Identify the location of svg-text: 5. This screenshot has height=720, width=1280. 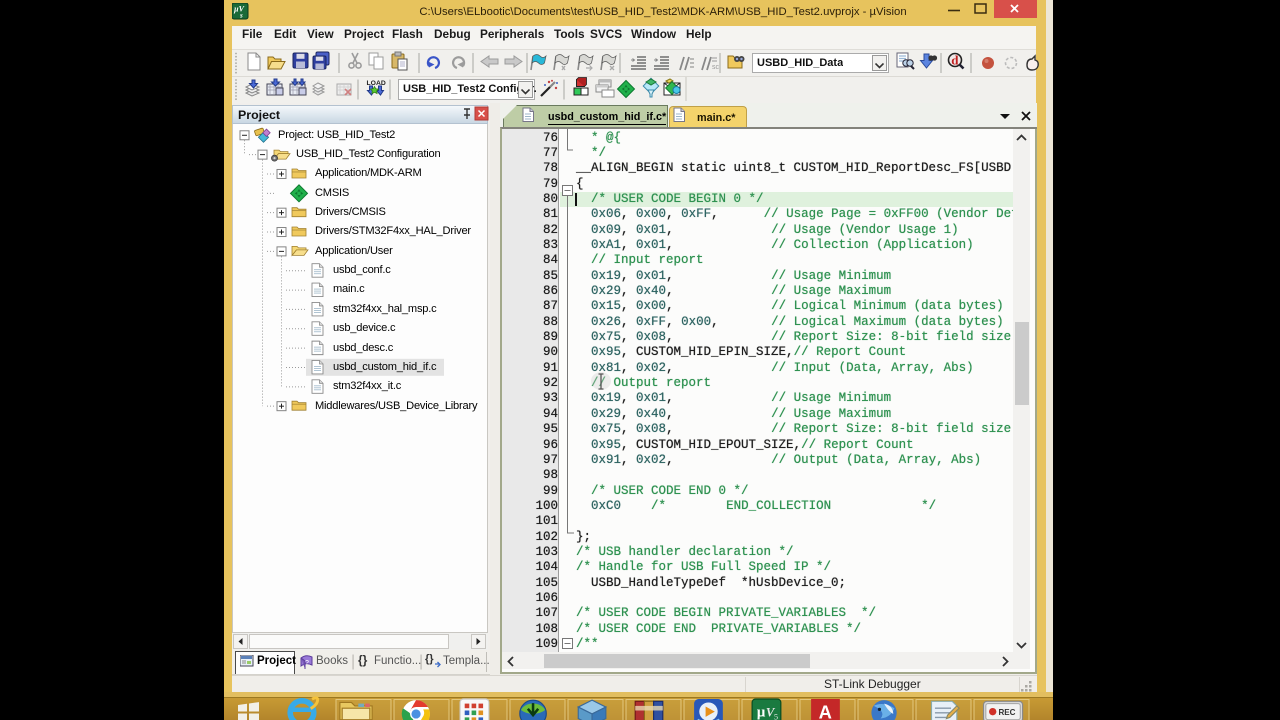
(776, 716).